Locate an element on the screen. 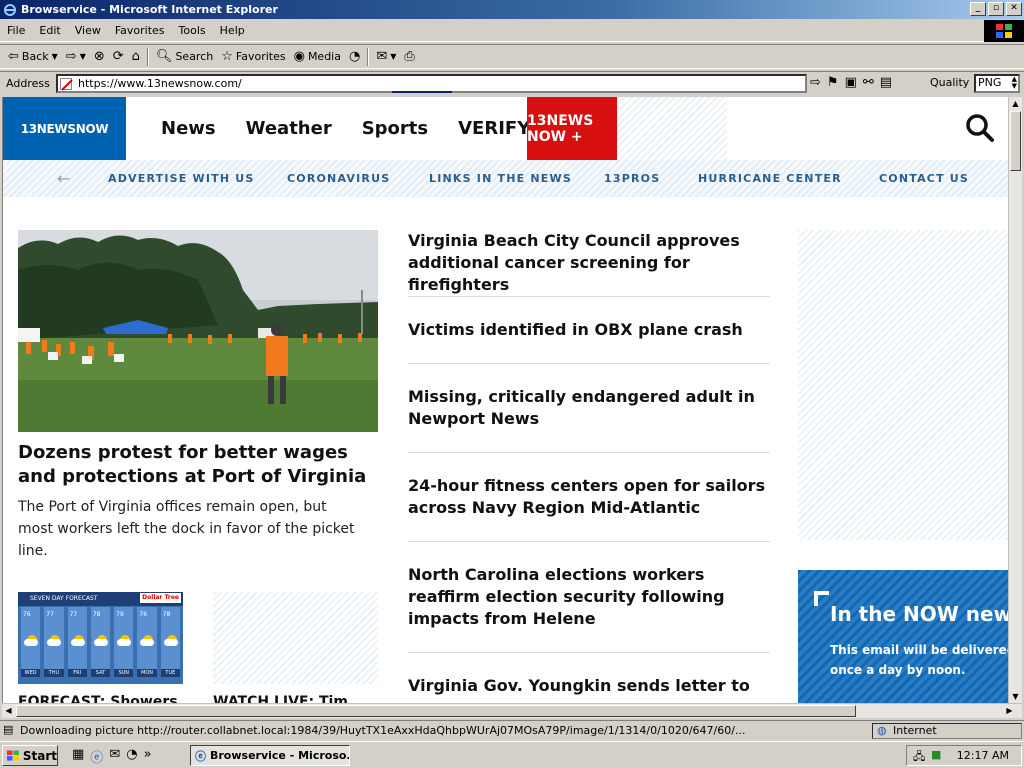  nav-sports: Sports is located at coordinates (395, 128).